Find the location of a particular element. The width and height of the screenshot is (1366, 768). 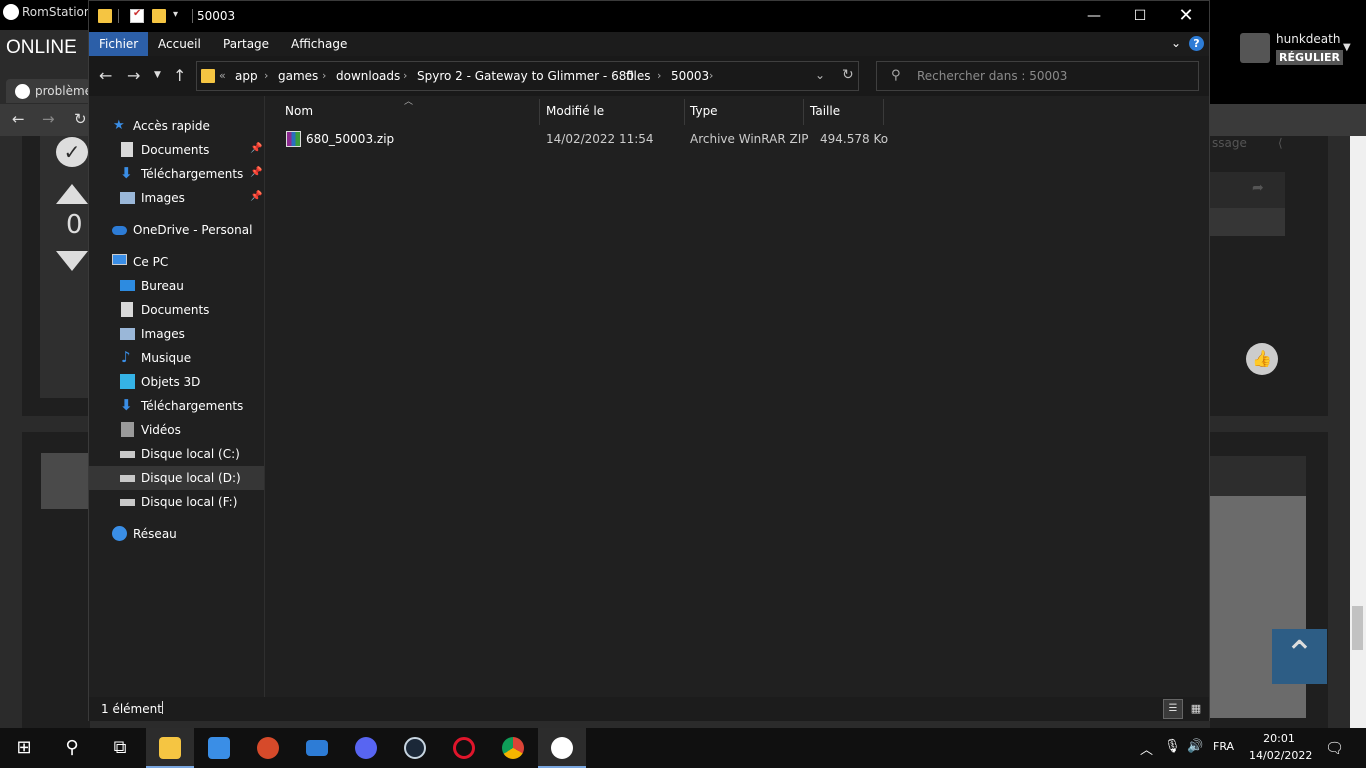

page-scrollbar-thumb is located at coordinates (1357, 628).